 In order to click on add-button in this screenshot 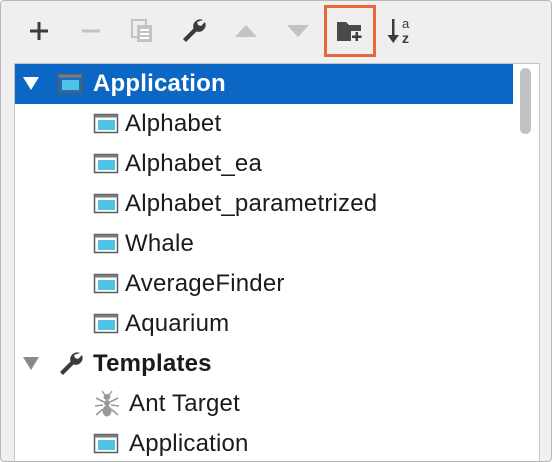, I will do `click(39, 31)`.